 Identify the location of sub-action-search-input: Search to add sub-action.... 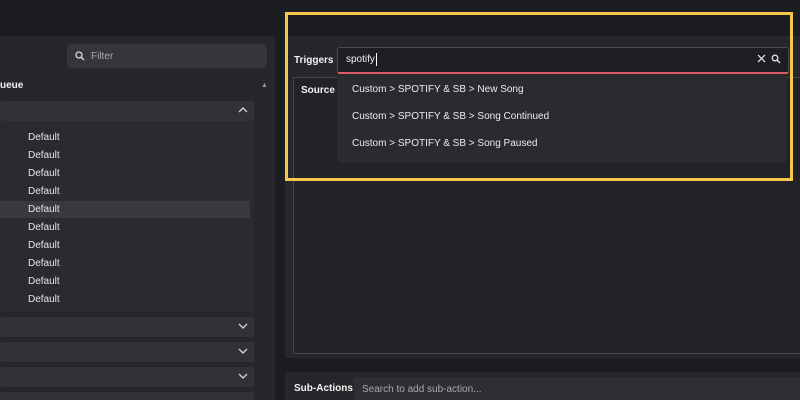
(577, 388).